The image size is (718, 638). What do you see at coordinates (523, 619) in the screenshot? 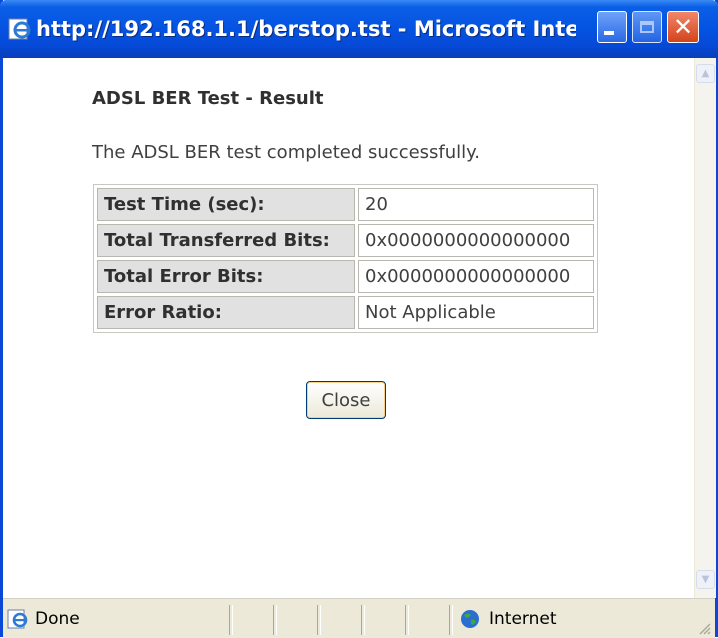
I see `security-zone-label: Internet` at bounding box center [523, 619].